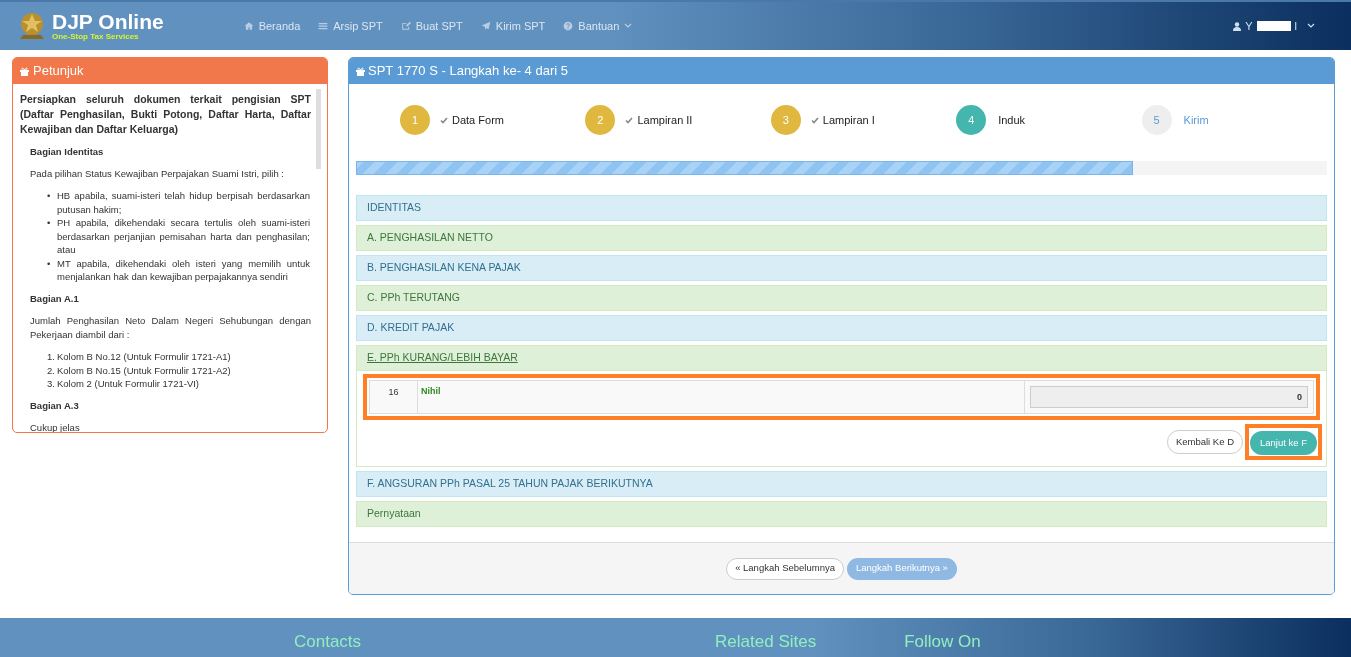 Image resolution: width=1351 pixels, height=657 pixels. What do you see at coordinates (157, 174) in the screenshot?
I see `section-text: Pada pilihan Status Kewajiban Perpajakan Suami Istri, pilih :` at bounding box center [157, 174].